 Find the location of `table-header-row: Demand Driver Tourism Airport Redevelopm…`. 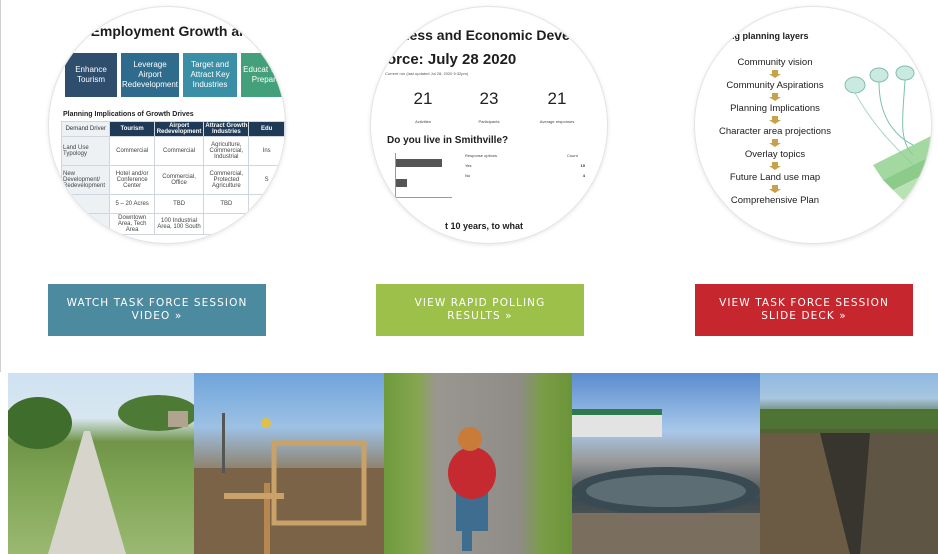

table-header-row: Demand Driver Tourism Airport Redevelopm… is located at coordinates (172, 129).